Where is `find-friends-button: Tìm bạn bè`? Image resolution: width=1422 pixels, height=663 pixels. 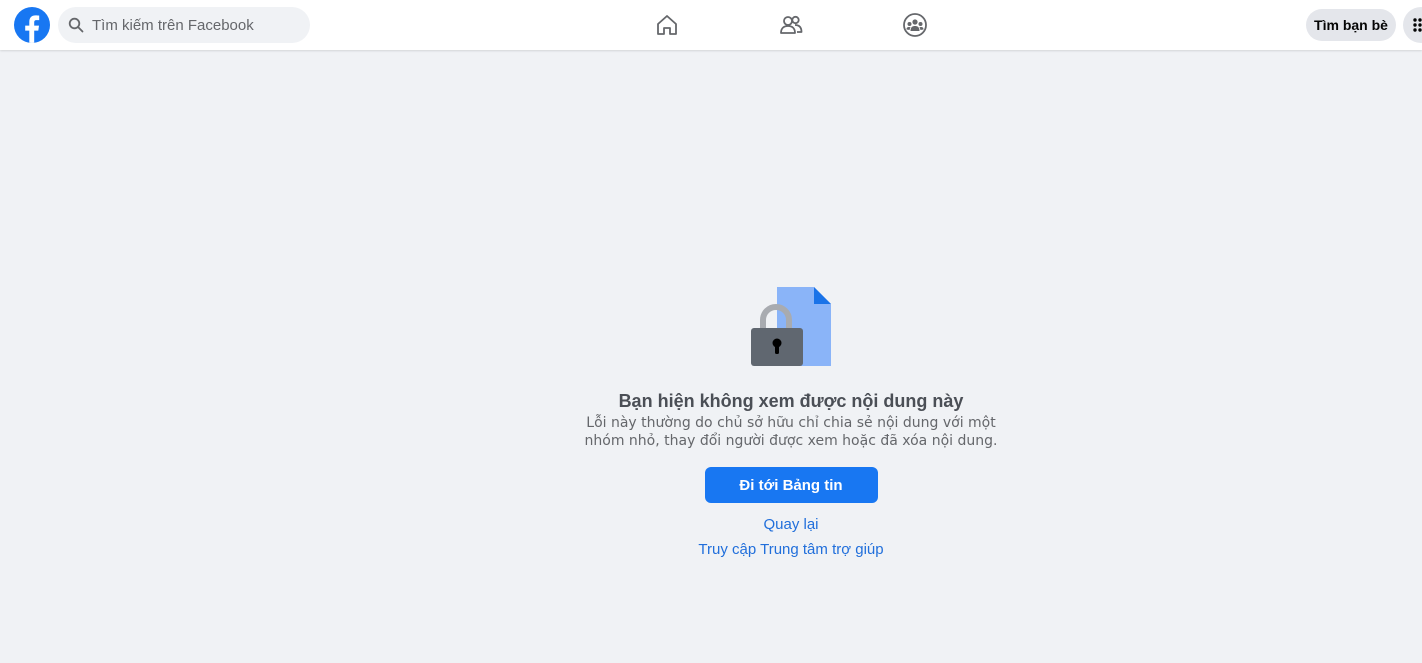
find-friends-button: Tìm bạn bè is located at coordinates (1351, 25).